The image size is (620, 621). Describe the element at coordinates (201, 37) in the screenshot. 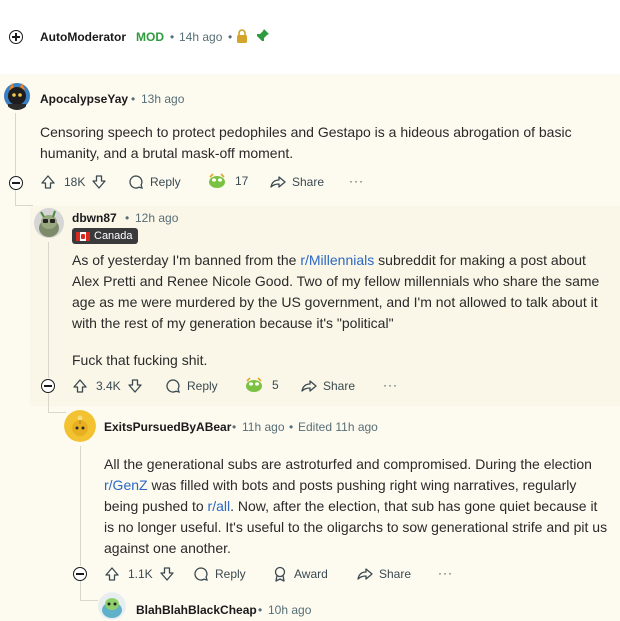

I see `automod-timestamp: 14h ago` at that location.